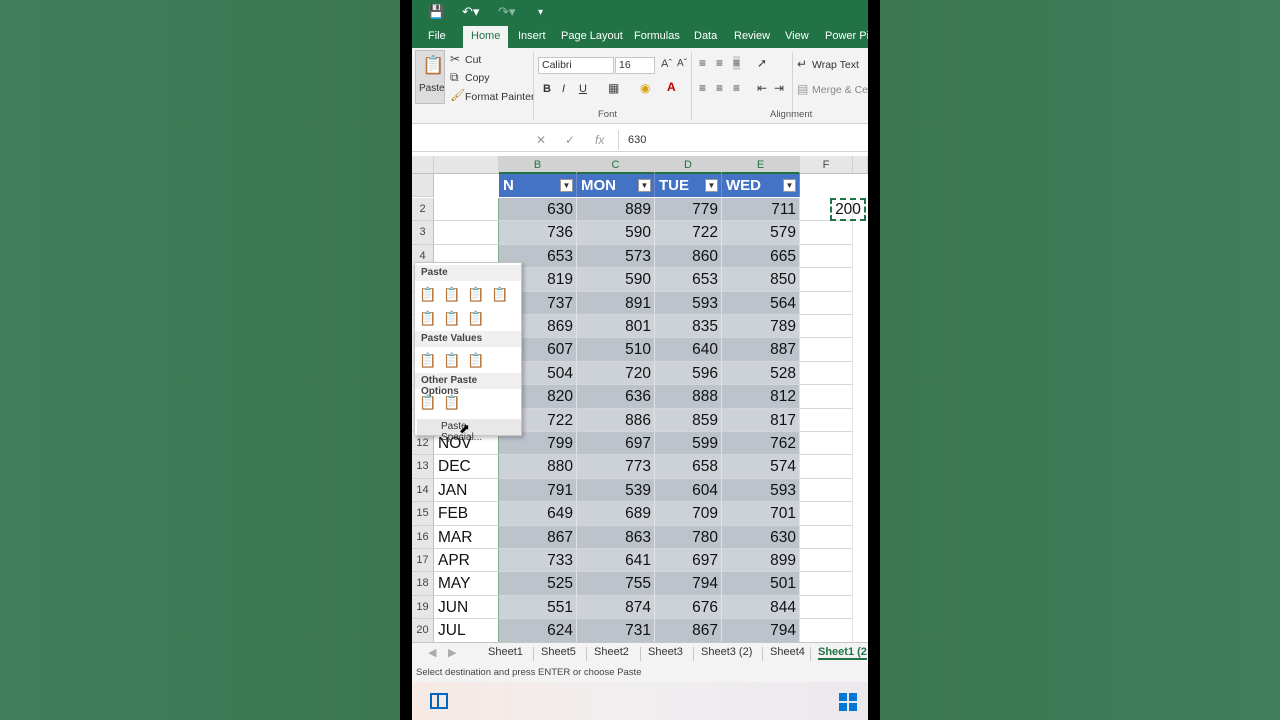 The width and height of the screenshot is (1280, 720). What do you see at coordinates (842, 653) in the screenshot?
I see `sheet-tab: Sheet1 (2` at bounding box center [842, 653].